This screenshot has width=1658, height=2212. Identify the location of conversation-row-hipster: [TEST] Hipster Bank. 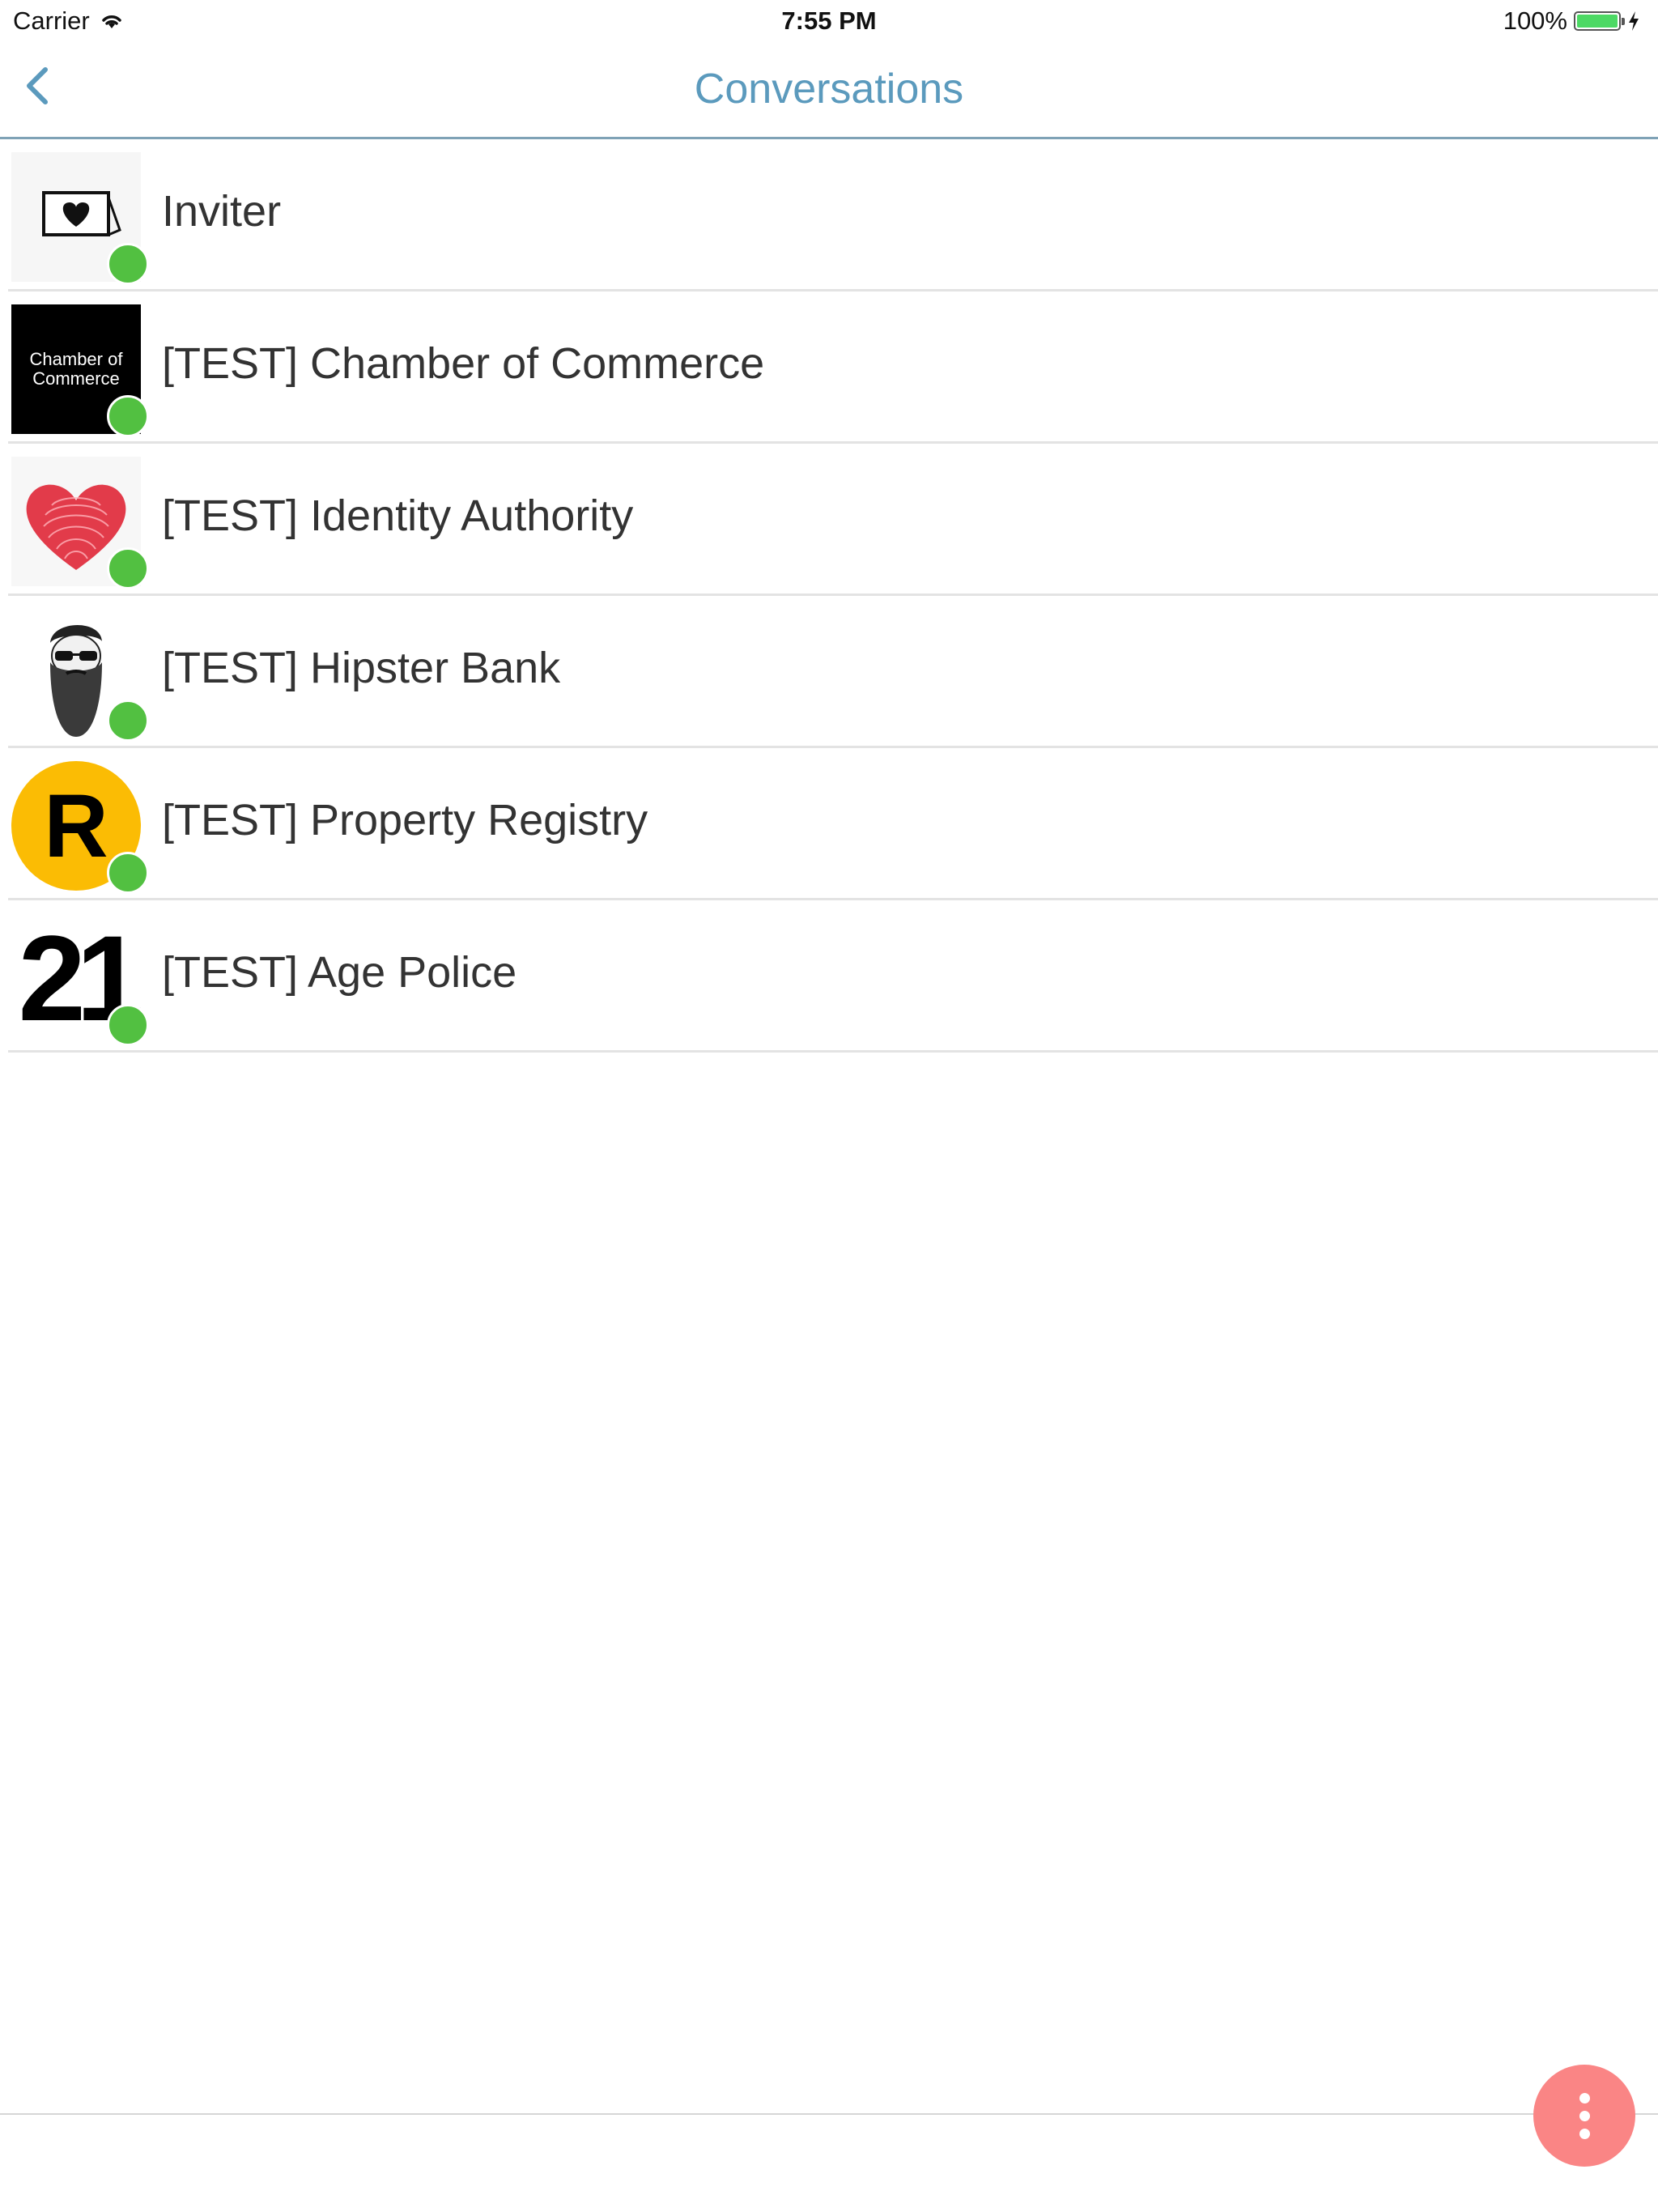
(833, 672).